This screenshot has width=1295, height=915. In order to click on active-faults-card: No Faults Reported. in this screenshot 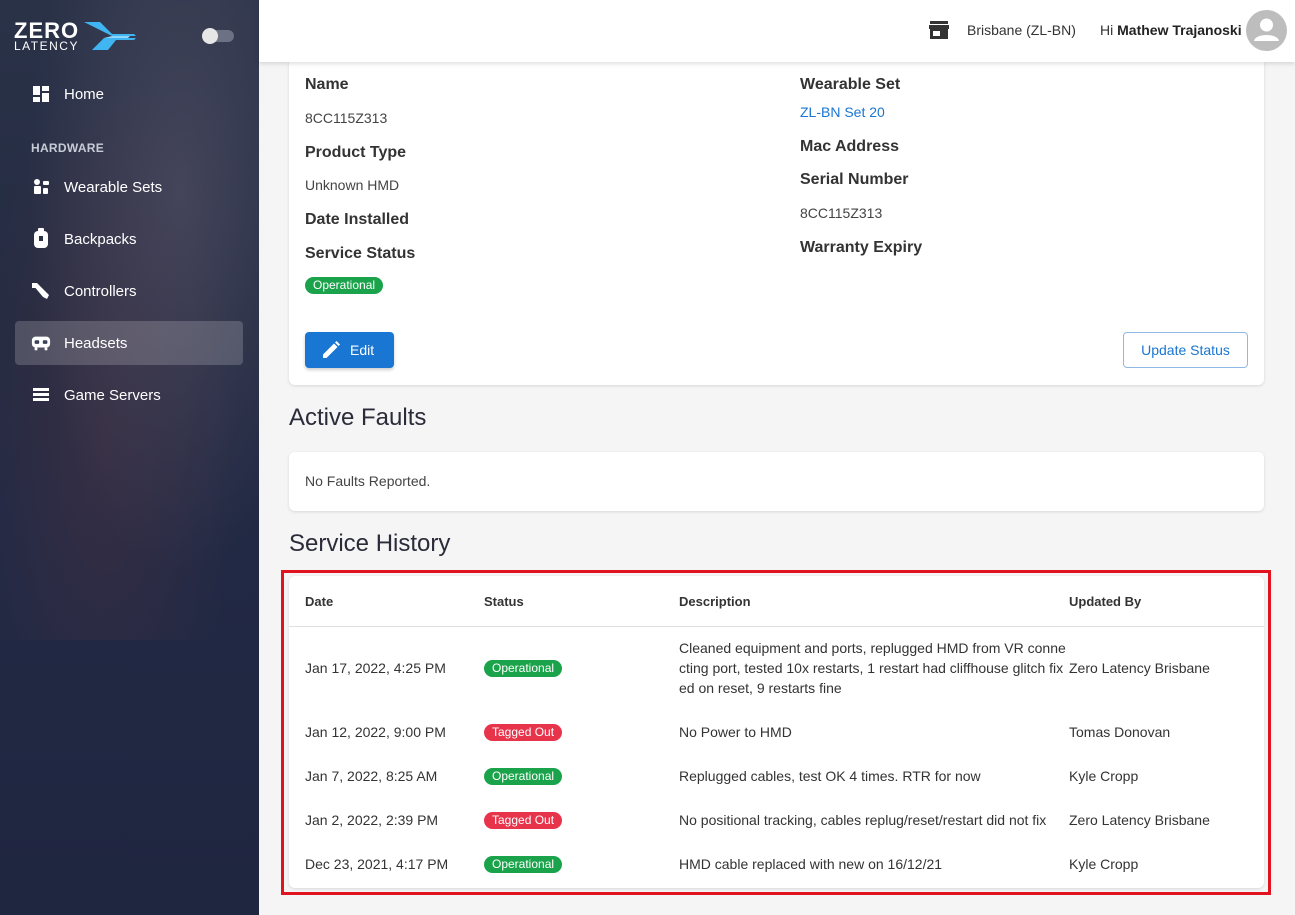, I will do `click(776, 481)`.